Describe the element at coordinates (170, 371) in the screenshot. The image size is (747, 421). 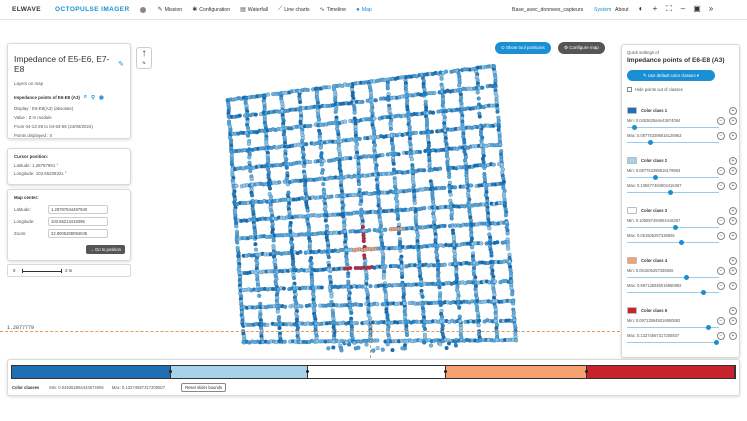
I see `segment-handle` at that location.